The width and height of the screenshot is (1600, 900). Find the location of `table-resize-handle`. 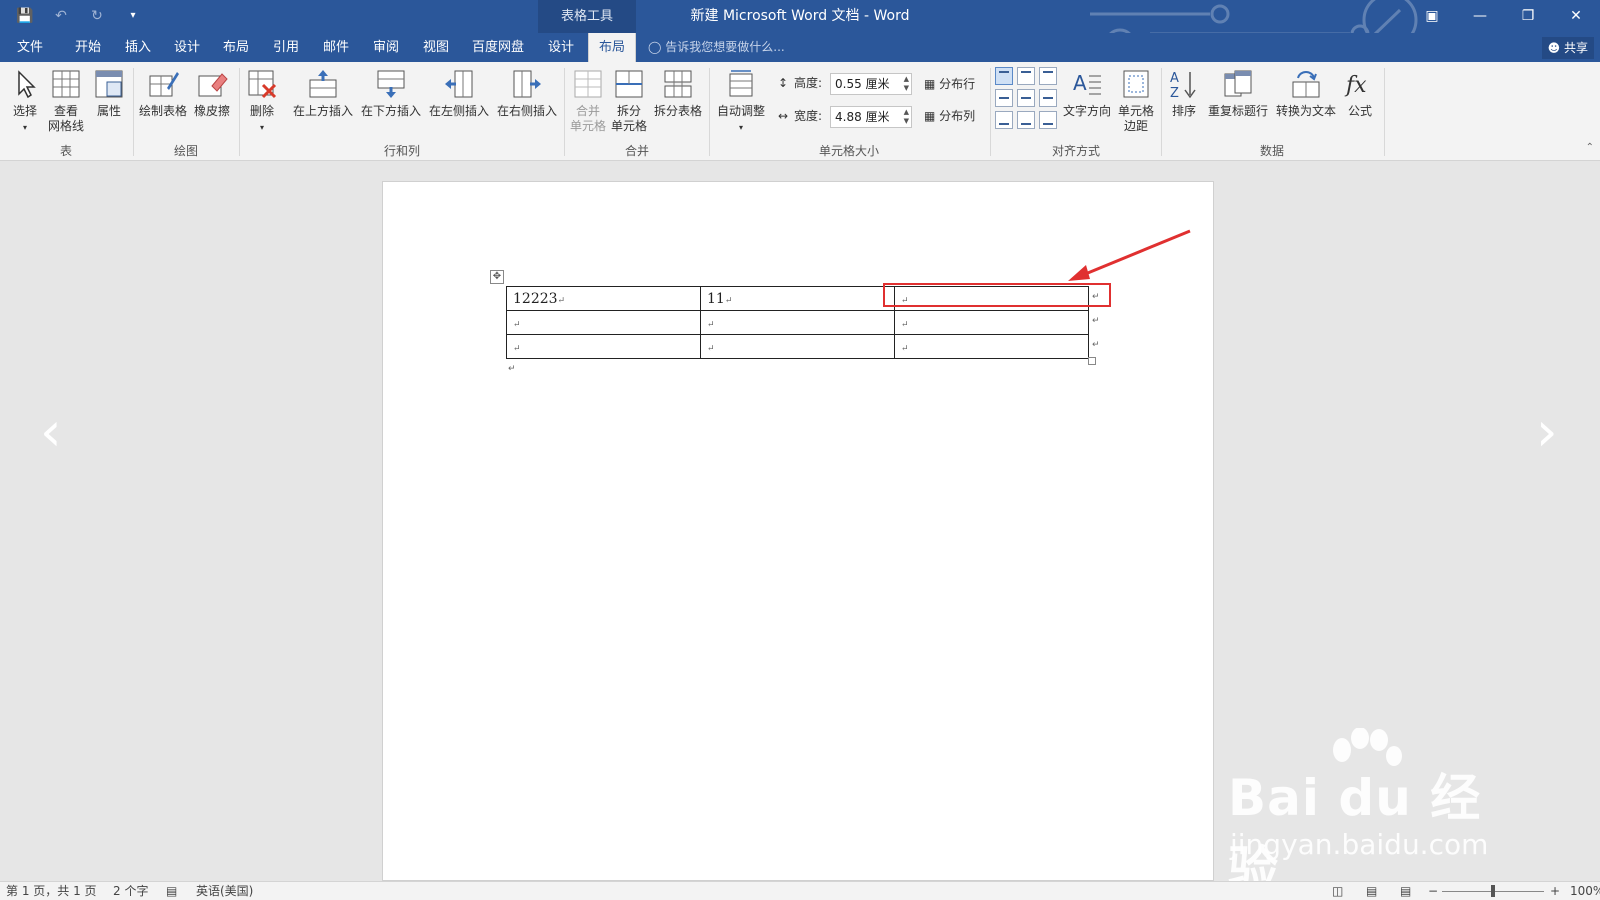

table-resize-handle is located at coordinates (1092, 361).